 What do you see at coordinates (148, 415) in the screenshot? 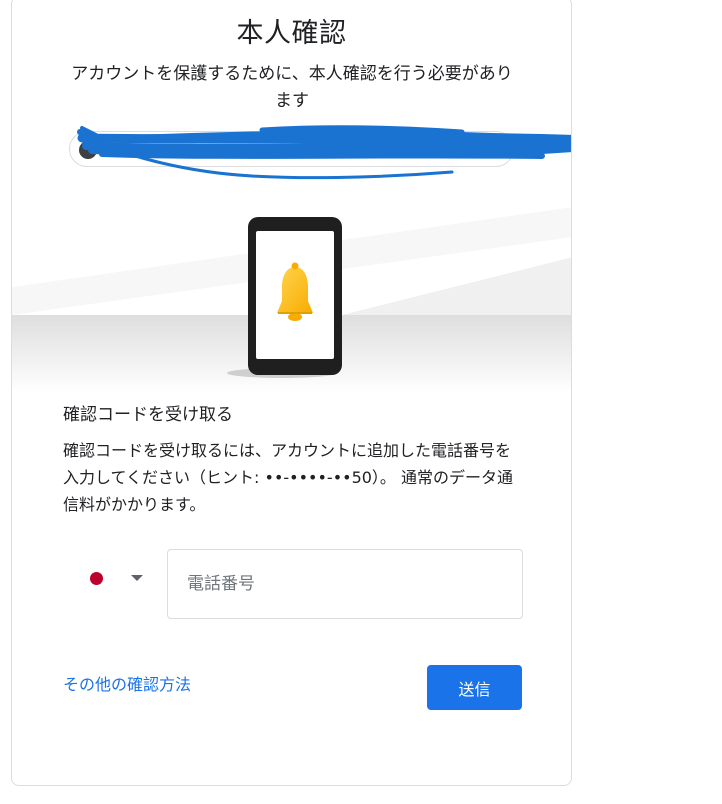
I see `verification-heading: 確認コードを受け取る` at bounding box center [148, 415].